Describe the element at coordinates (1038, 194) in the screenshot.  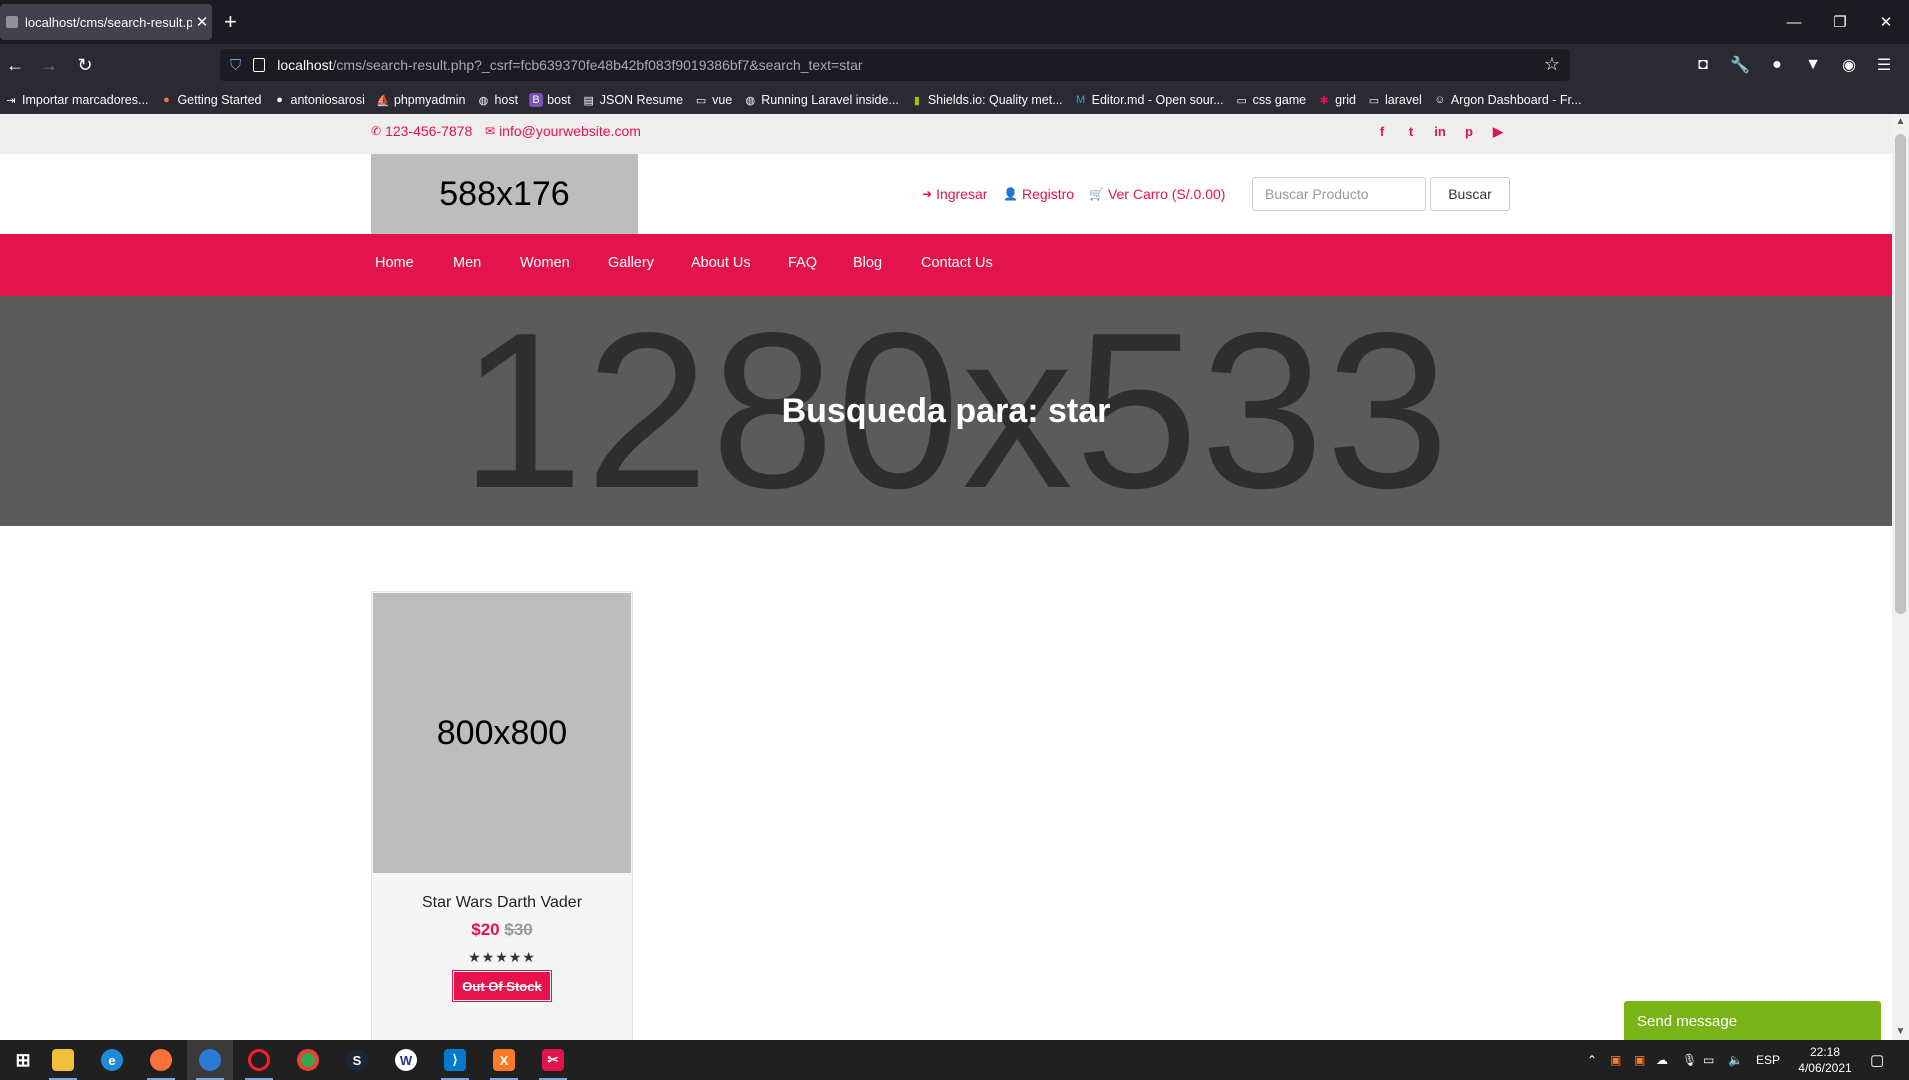
I see `register-link: 👤 Registro` at that location.